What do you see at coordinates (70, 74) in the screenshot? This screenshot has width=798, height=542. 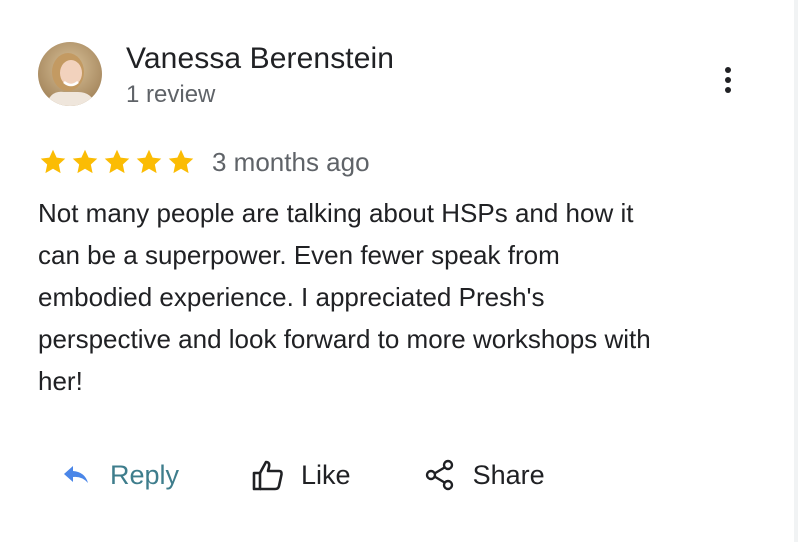 I see `avatar` at bounding box center [70, 74].